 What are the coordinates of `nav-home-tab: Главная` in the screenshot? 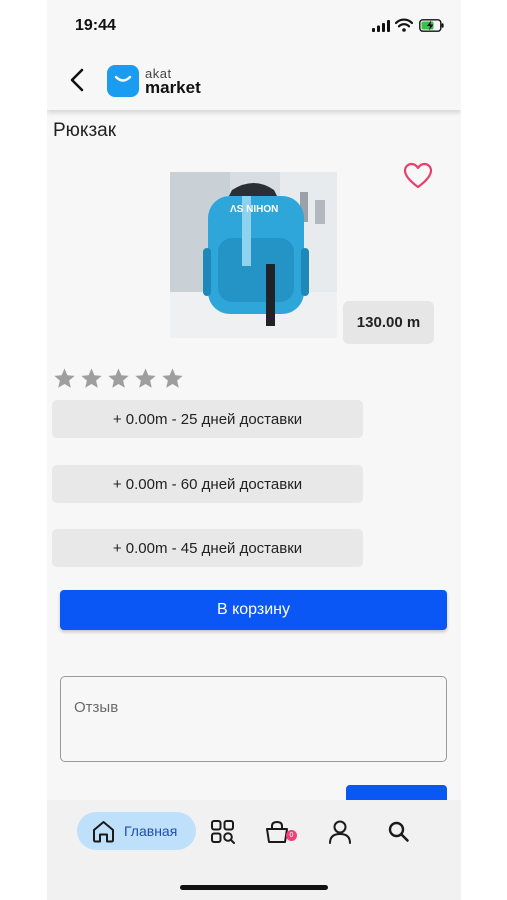 It's located at (136, 831).